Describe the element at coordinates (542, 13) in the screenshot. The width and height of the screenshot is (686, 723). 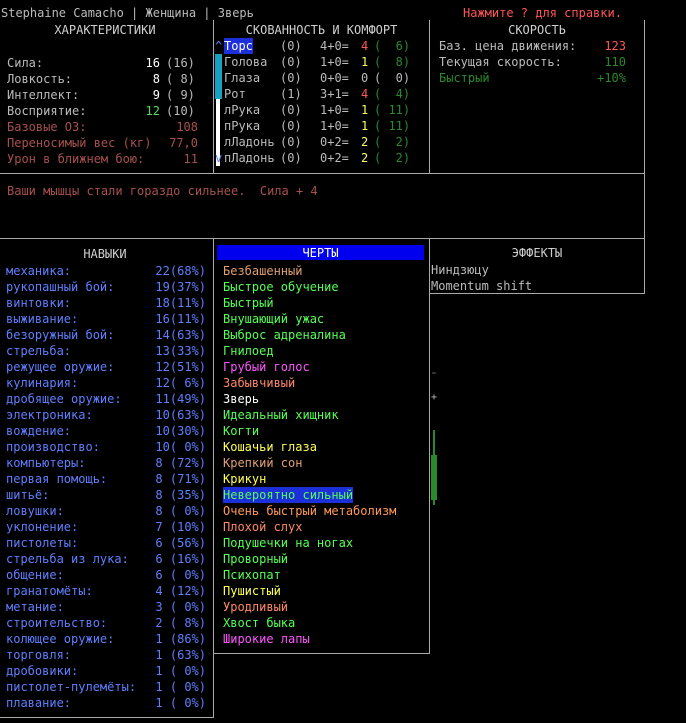
I see `help-hint: Нажмите ? для справки.` at that location.